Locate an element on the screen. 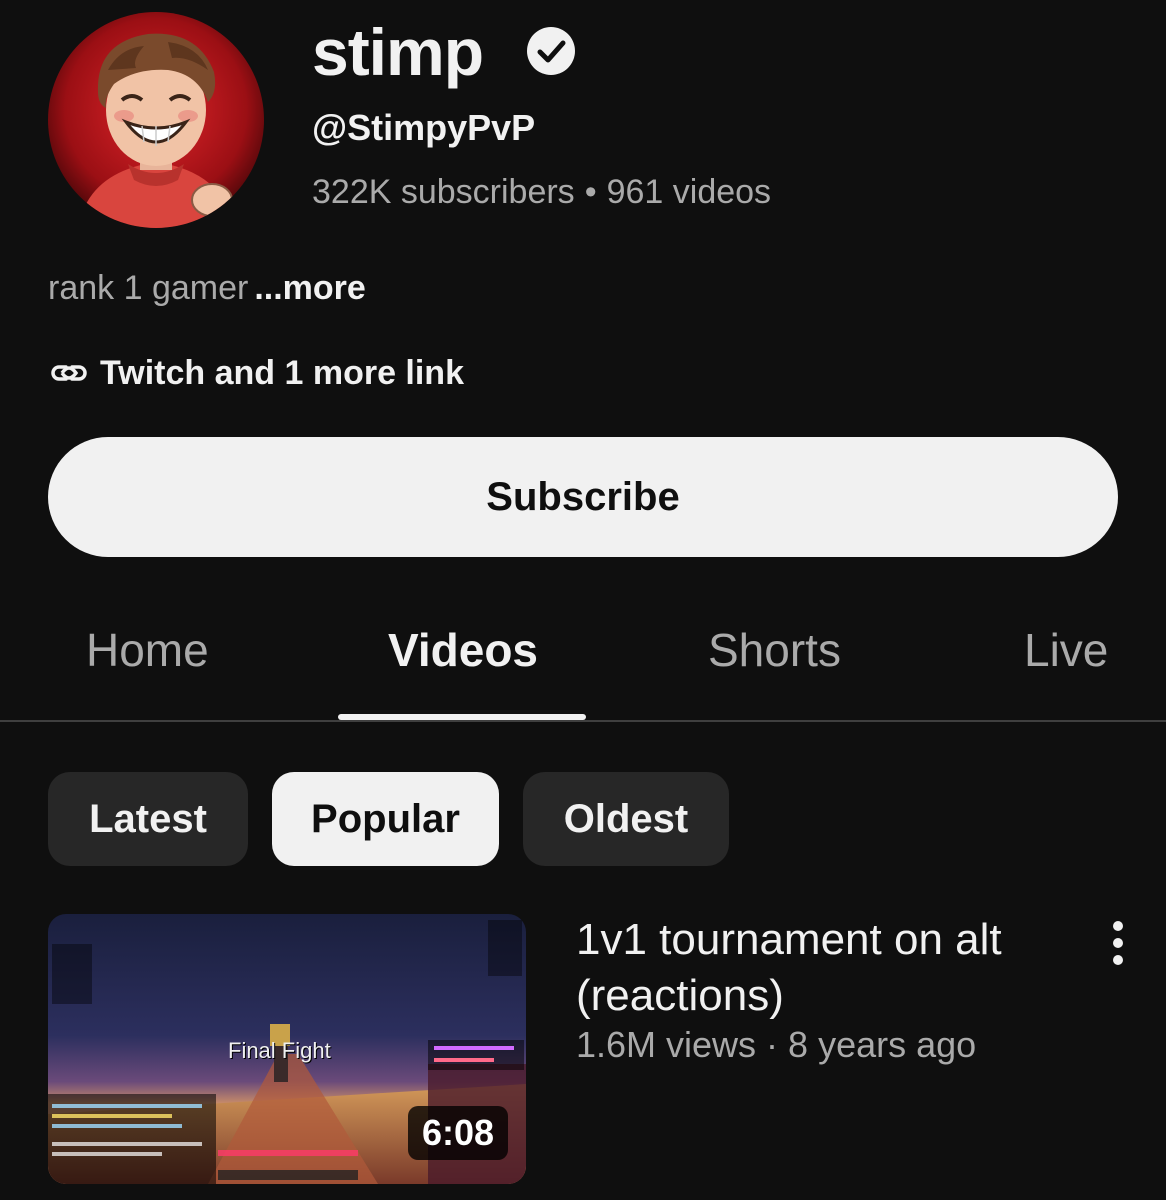 The width and height of the screenshot is (1166, 1200). channel-handle: @StimpyPvP is located at coordinates (424, 127).